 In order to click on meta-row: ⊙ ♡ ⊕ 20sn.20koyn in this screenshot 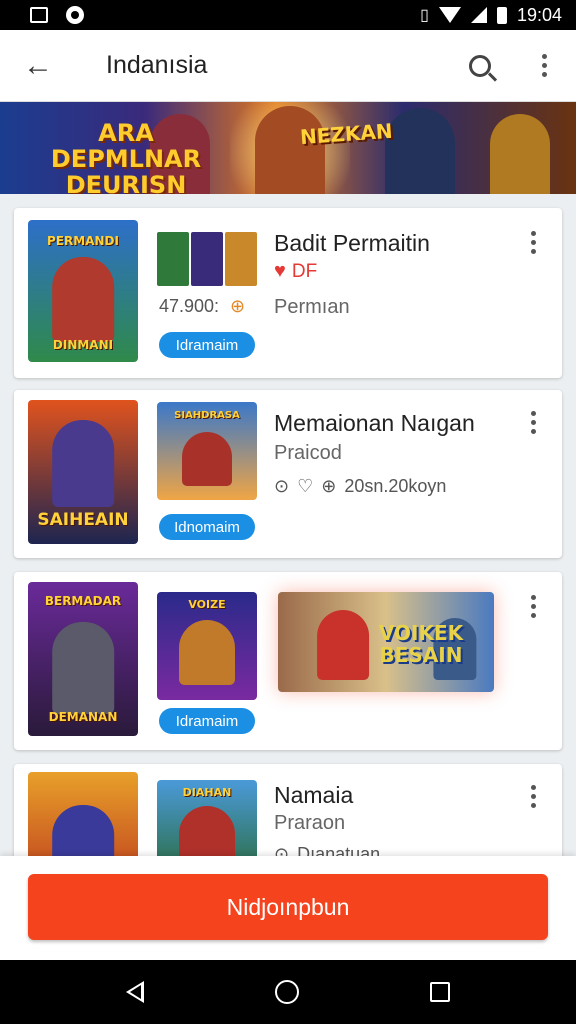, I will do `click(360, 486)`.